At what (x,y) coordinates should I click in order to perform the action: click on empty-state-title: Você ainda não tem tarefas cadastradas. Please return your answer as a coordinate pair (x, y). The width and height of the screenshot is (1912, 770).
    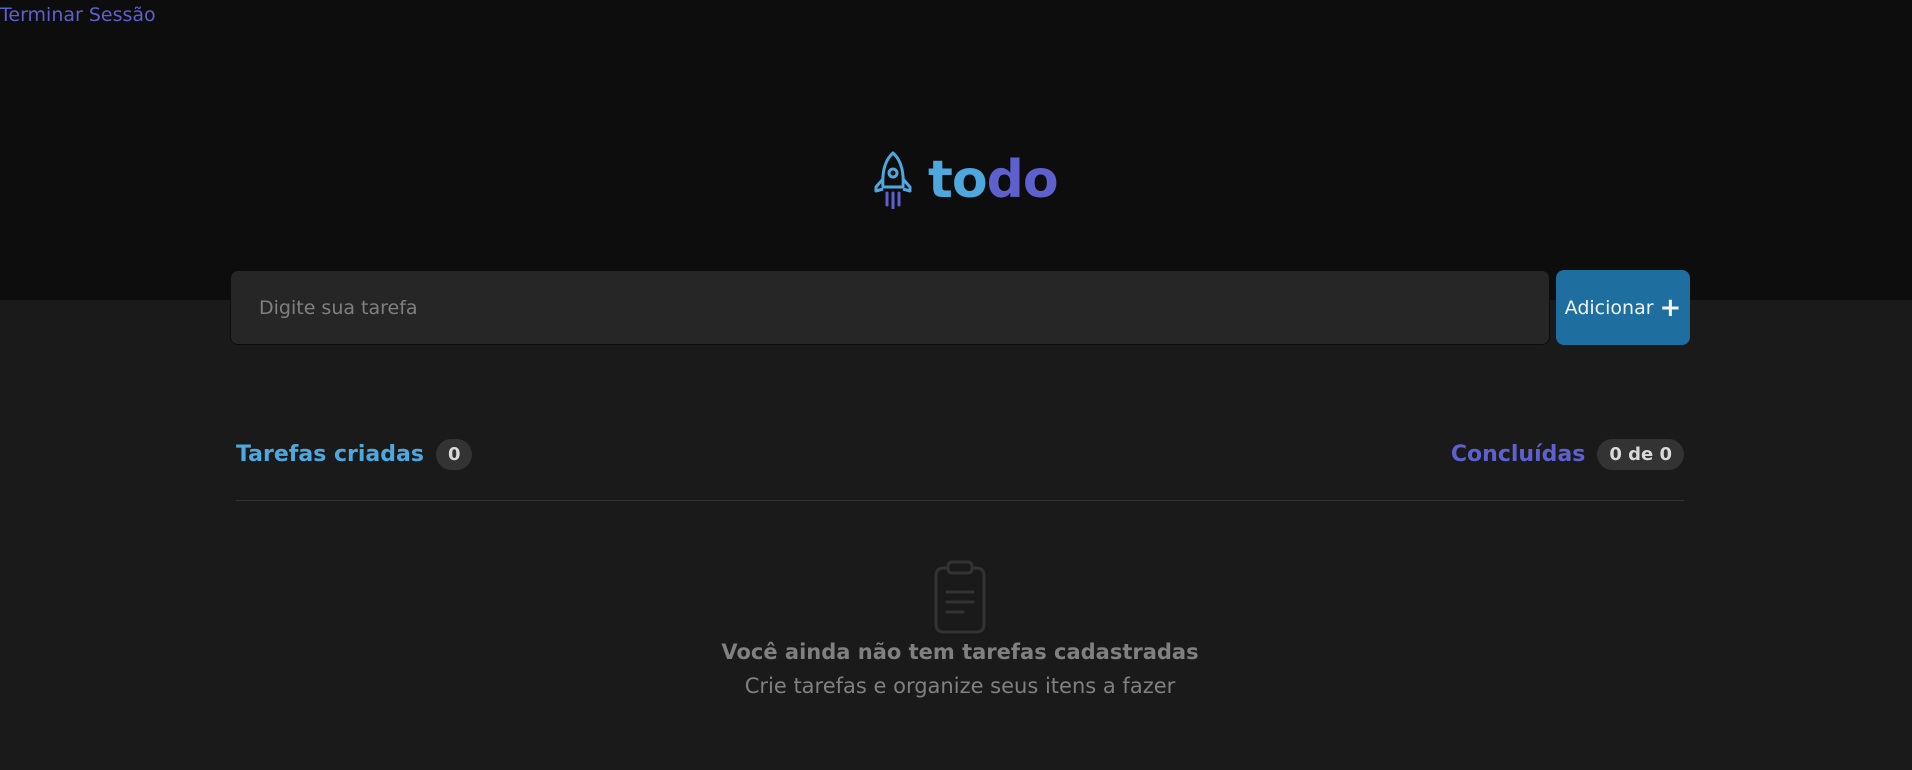
    Looking at the image, I should click on (960, 652).